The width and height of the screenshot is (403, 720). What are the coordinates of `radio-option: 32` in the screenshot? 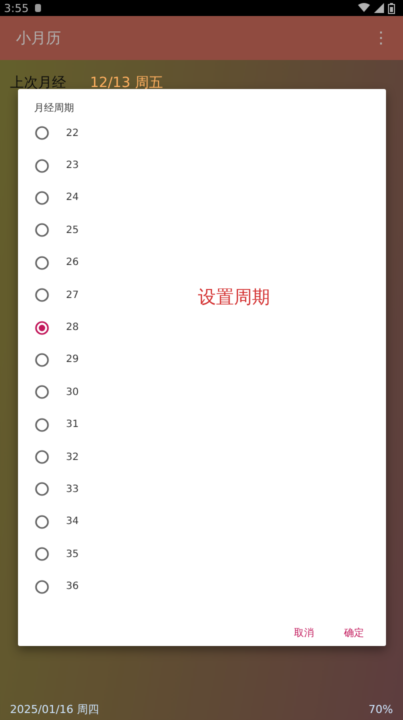 It's located at (56, 457).